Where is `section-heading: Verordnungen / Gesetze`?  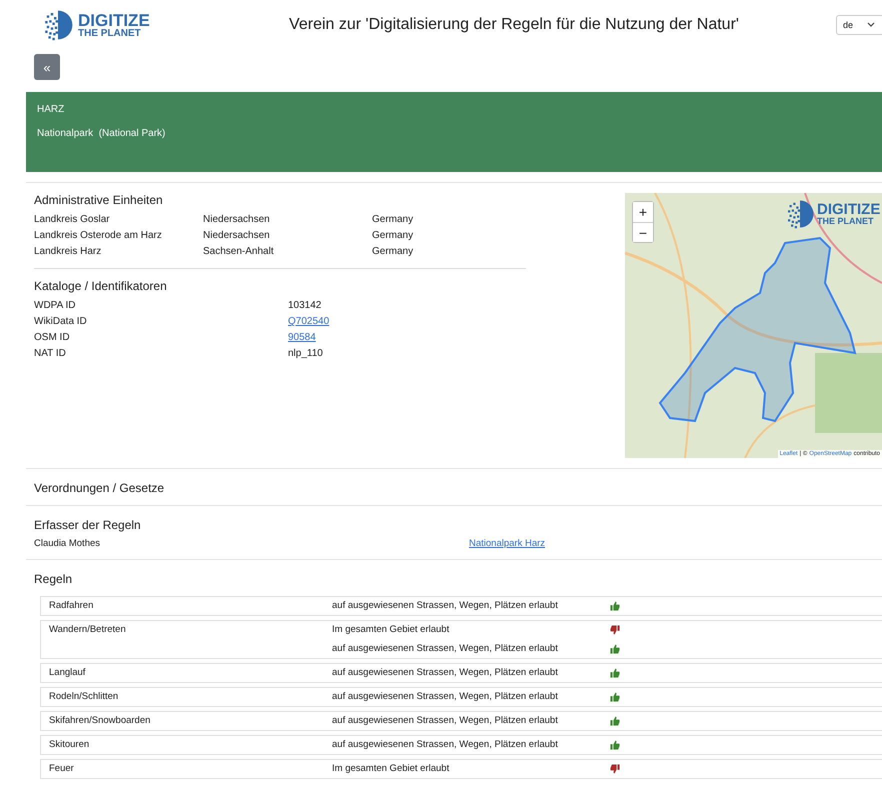 section-heading: Verordnungen / Gesetze is located at coordinates (100, 488).